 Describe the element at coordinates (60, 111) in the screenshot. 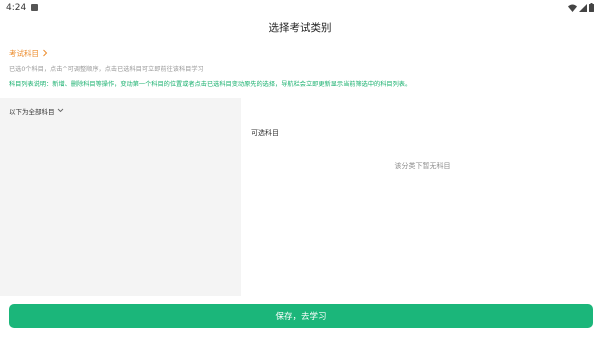

I see `chevron-down-icon` at that location.